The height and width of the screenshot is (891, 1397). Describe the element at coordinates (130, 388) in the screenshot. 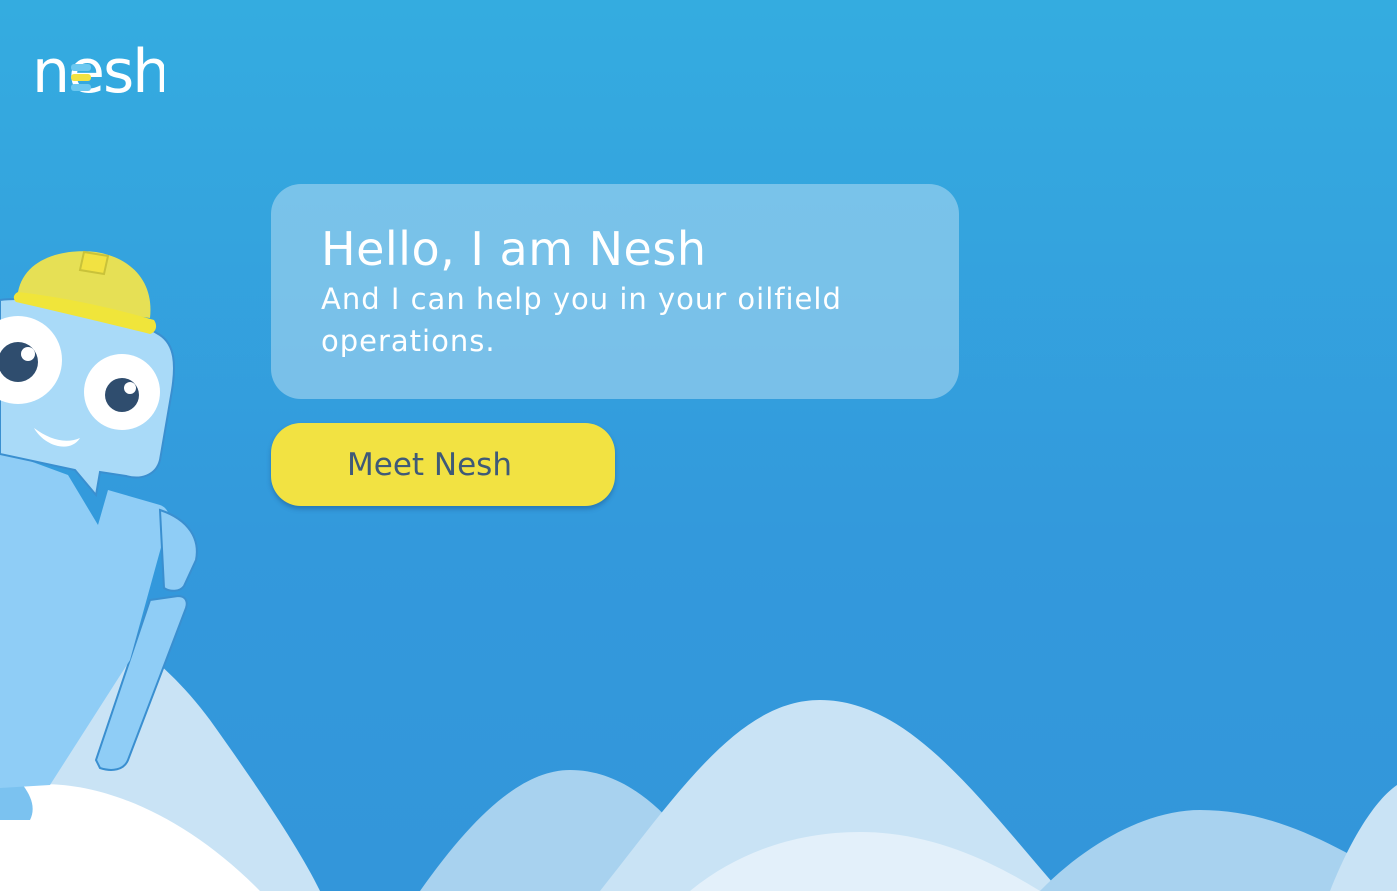

I see `robot-eye-shine-right` at that location.